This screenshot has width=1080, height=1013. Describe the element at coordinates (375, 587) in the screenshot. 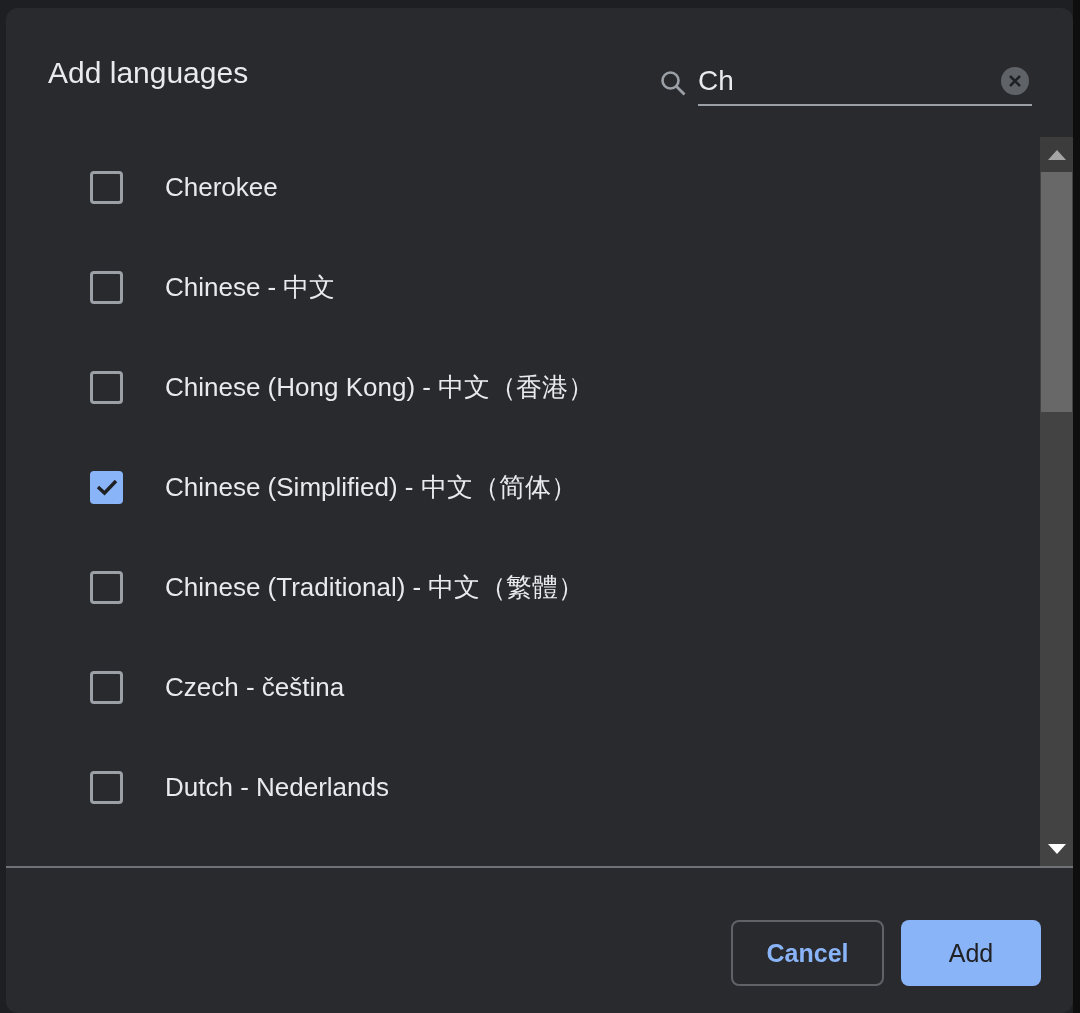

I see `language-label: Chinese (Traditional) - 中文（繁體）` at that location.